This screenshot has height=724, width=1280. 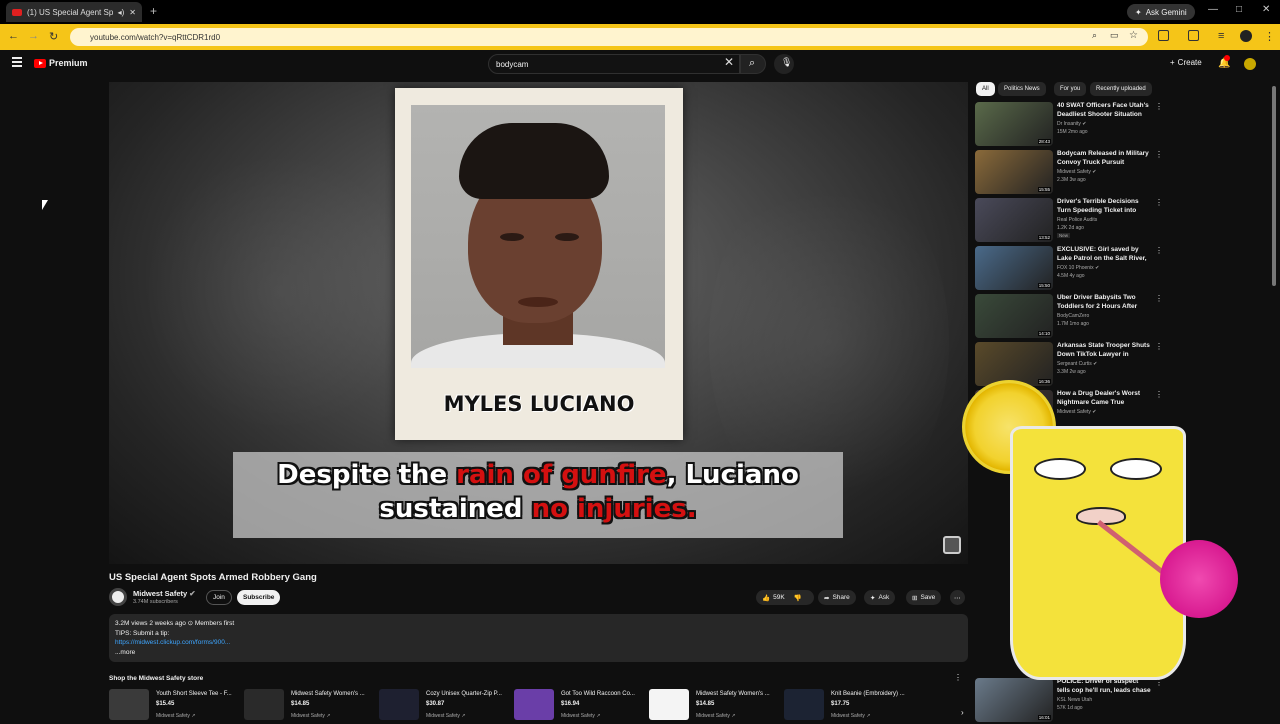 What do you see at coordinates (1072, 132) in the screenshot?
I see `view-count: 15M 2mo ago` at bounding box center [1072, 132].